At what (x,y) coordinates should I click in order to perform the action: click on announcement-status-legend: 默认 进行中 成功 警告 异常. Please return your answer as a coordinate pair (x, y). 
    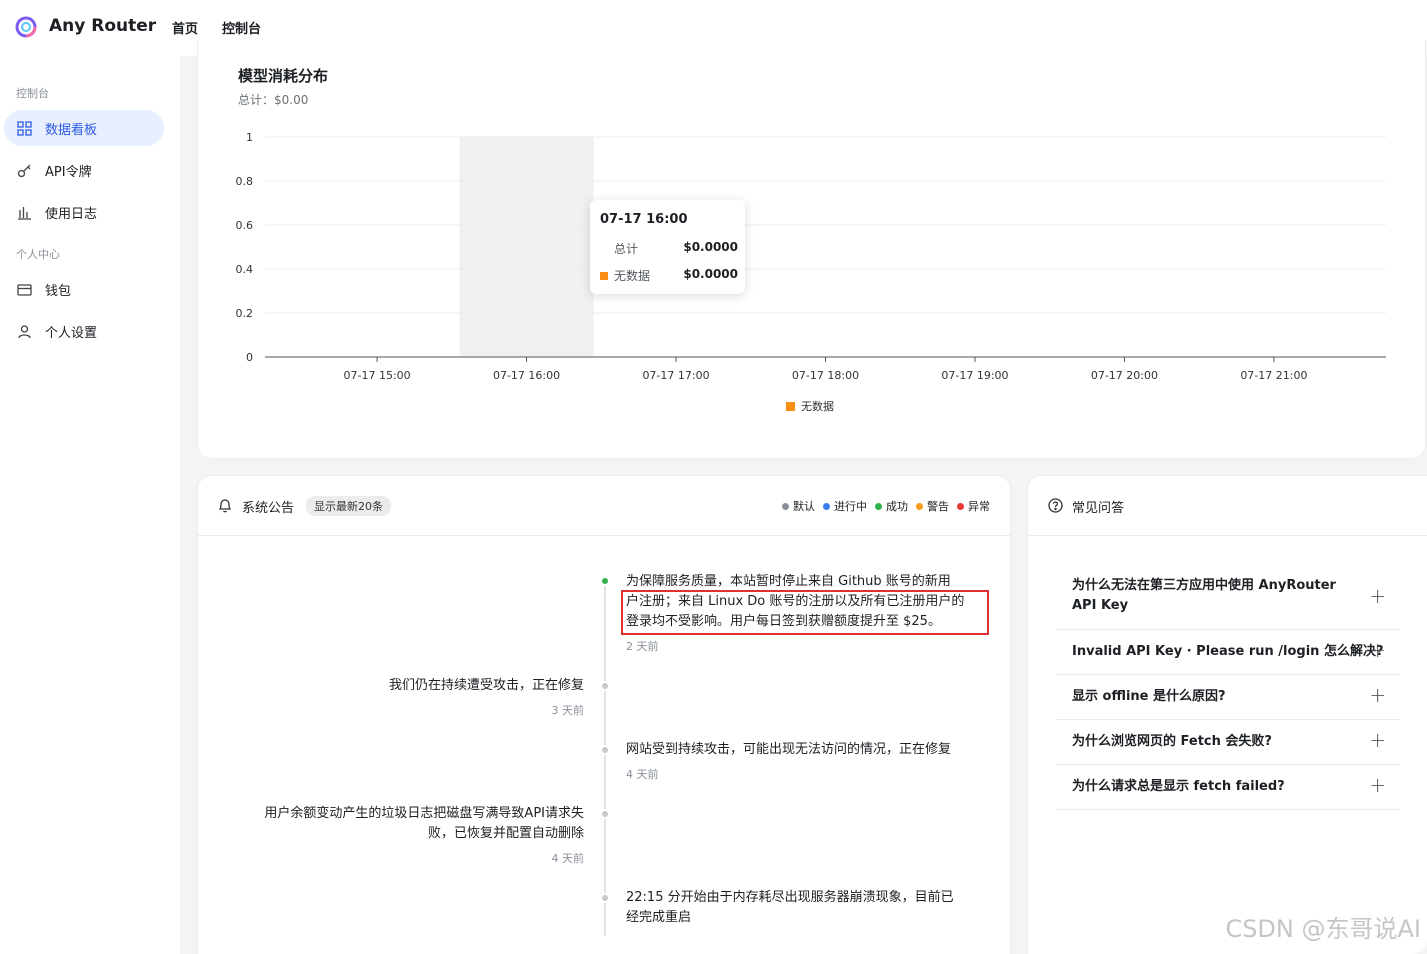
    Looking at the image, I should click on (886, 506).